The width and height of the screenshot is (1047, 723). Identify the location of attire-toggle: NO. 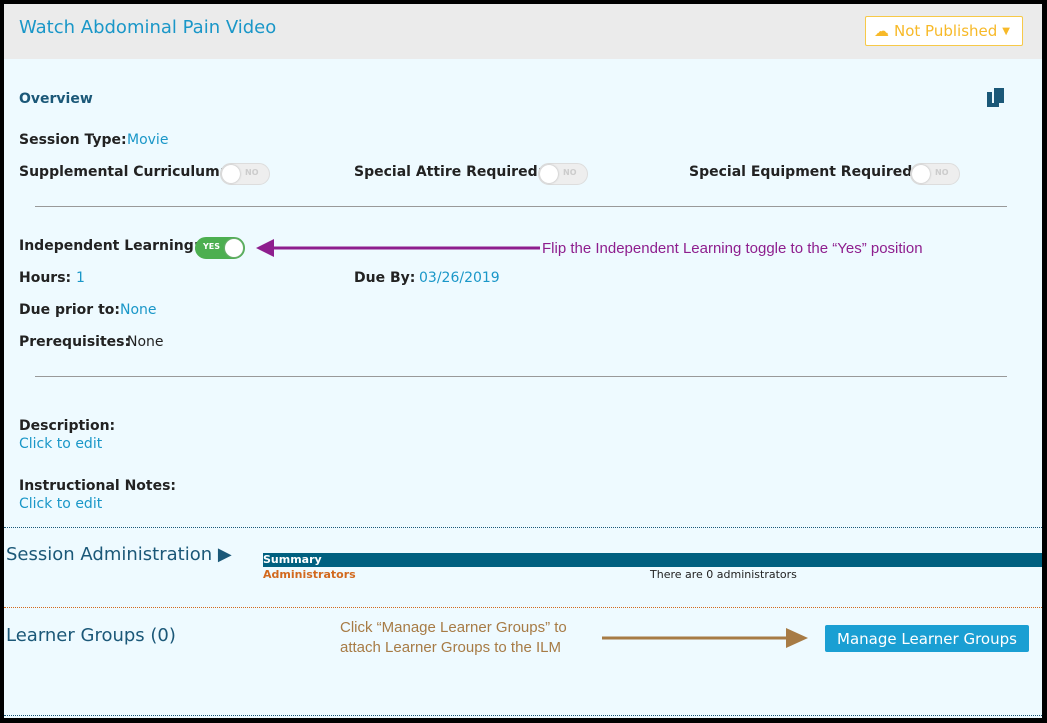
(563, 174).